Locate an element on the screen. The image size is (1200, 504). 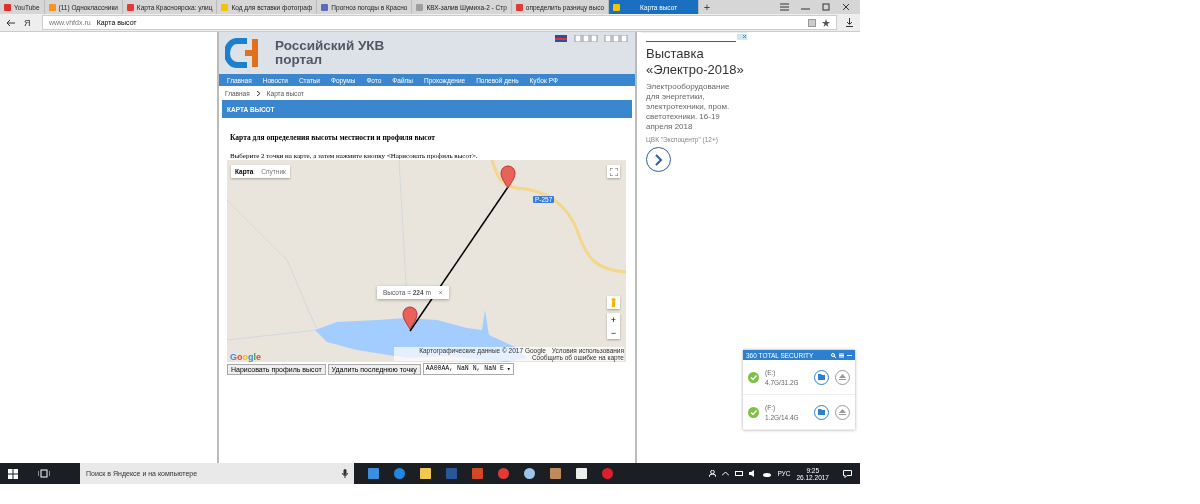
map-pin-icon is located at coordinates (410, 318).